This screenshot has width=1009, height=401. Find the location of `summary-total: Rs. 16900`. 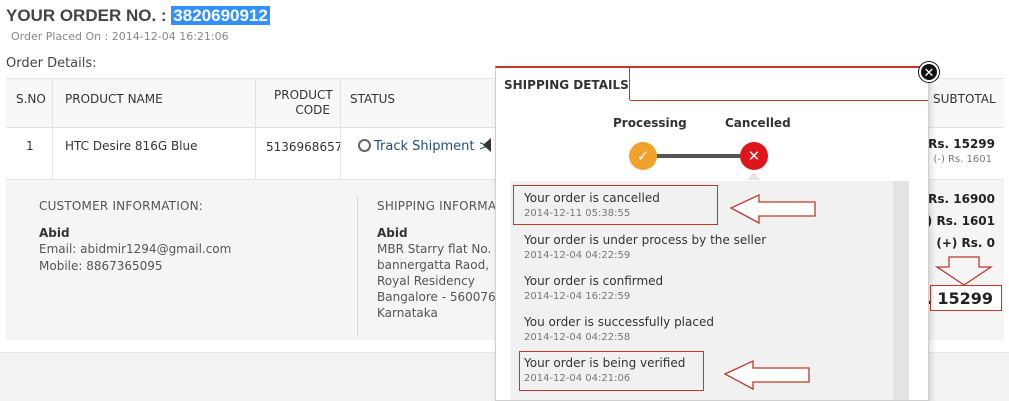

summary-total: Rs. 16900 is located at coordinates (961, 199).